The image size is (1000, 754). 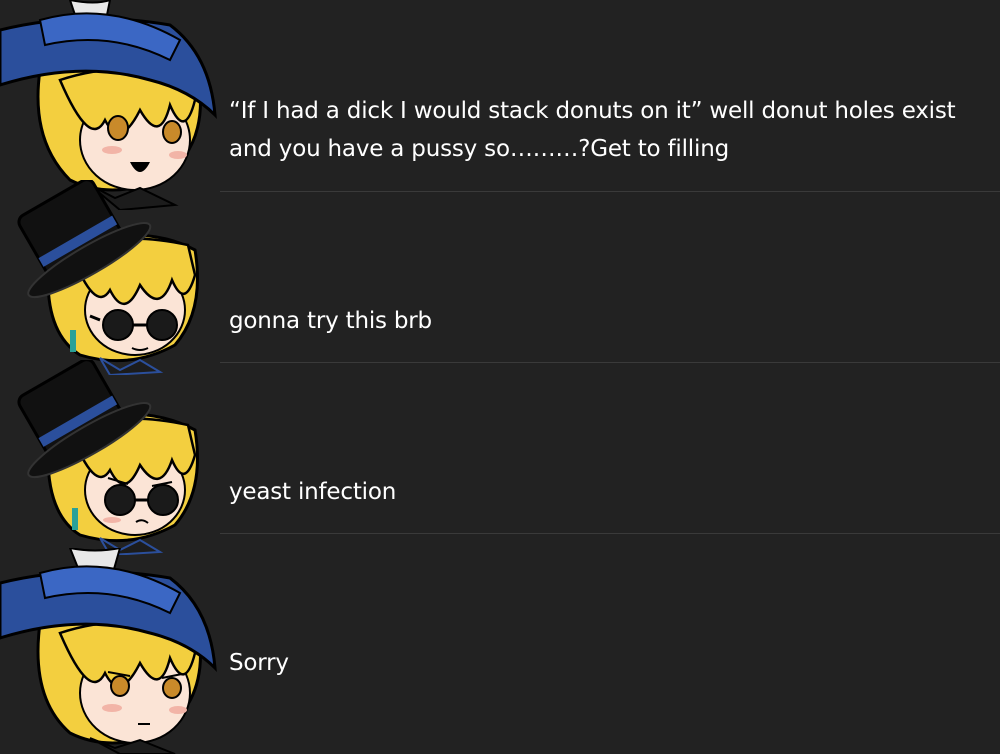 What do you see at coordinates (313, 492) in the screenshot?
I see `chat-message-text: yeast infection` at bounding box center [313, 492].